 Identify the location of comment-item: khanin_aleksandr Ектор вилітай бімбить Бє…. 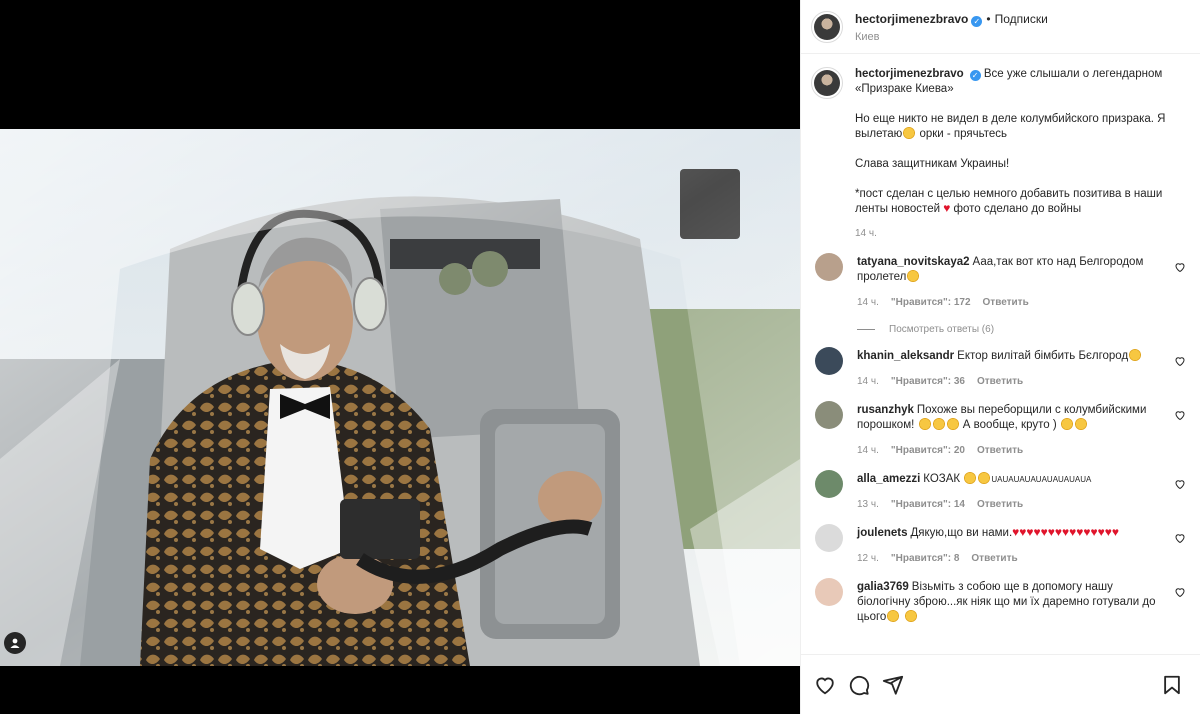
(998, 368).